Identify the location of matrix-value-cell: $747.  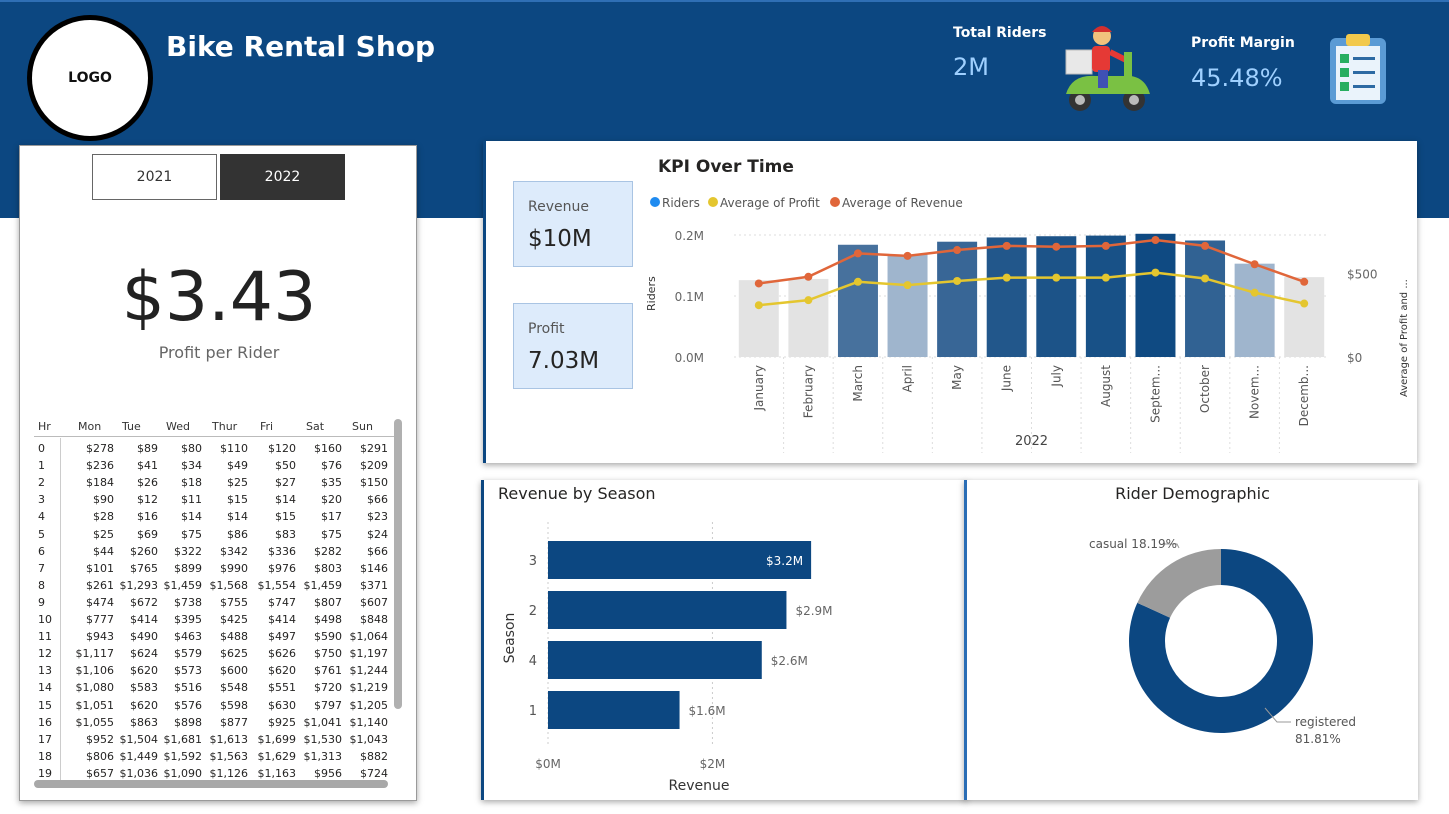
(282, 602).